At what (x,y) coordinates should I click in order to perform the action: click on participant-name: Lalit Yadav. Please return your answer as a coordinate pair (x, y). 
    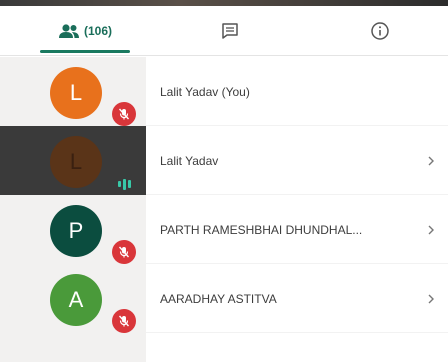
    Looking at the image, I should click on (189, 160).